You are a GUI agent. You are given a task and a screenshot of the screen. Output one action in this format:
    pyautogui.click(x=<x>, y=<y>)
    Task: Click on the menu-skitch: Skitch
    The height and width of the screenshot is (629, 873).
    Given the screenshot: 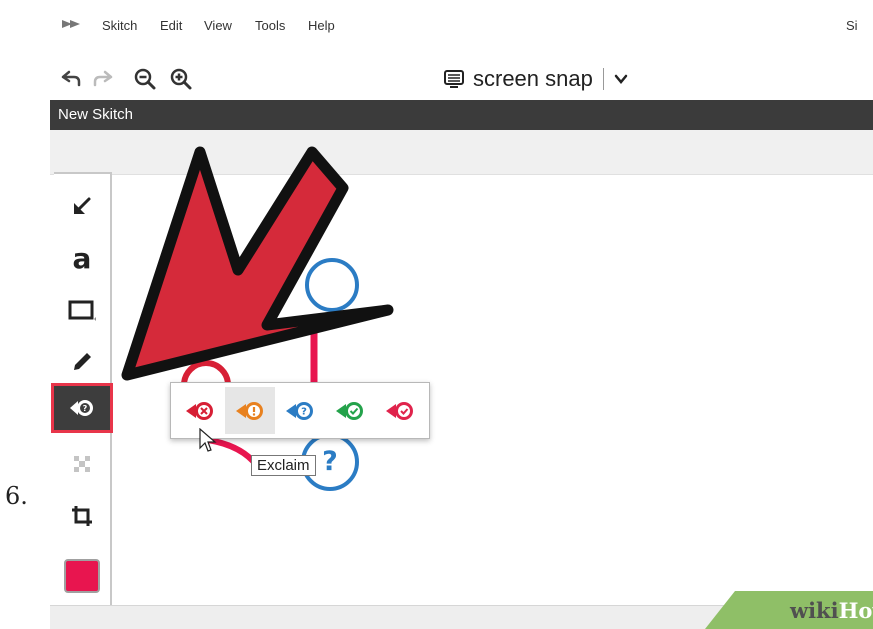 What is the action you would take?
    pyautogui.click(x=119, y=25)
    